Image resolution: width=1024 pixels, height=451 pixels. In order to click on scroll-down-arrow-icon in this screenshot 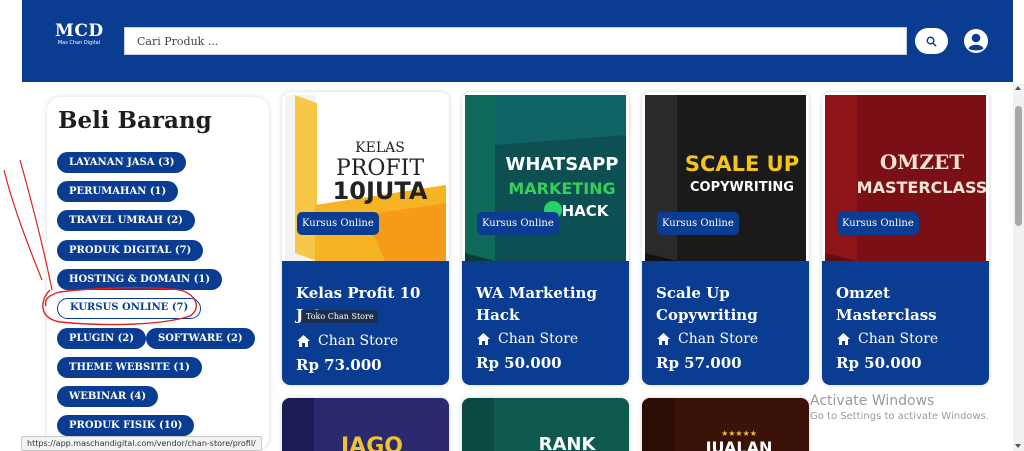, I will do `click(1018, 446)`.